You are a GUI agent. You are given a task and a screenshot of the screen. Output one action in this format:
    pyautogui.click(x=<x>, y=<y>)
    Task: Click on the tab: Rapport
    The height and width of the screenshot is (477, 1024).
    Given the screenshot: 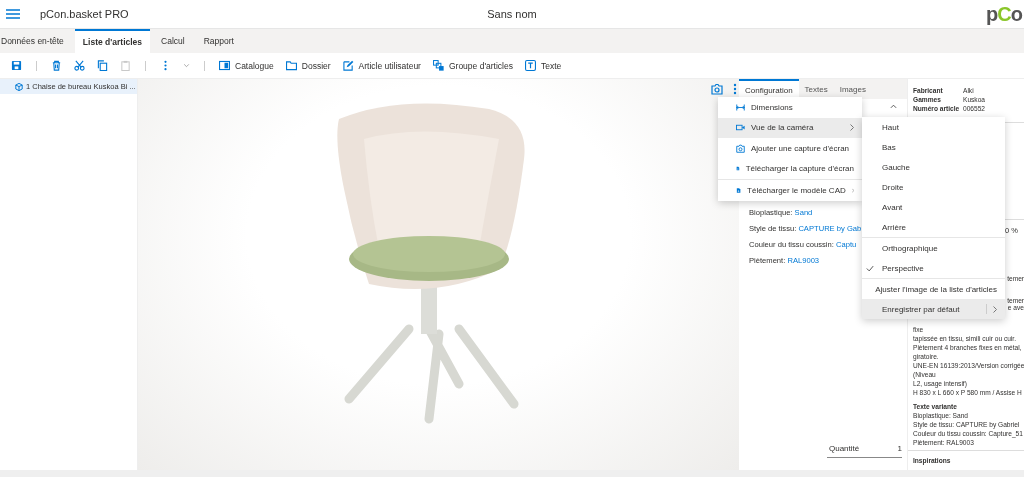 What is the action you would take?
    pyautogui.click(x=218, y=41)
    